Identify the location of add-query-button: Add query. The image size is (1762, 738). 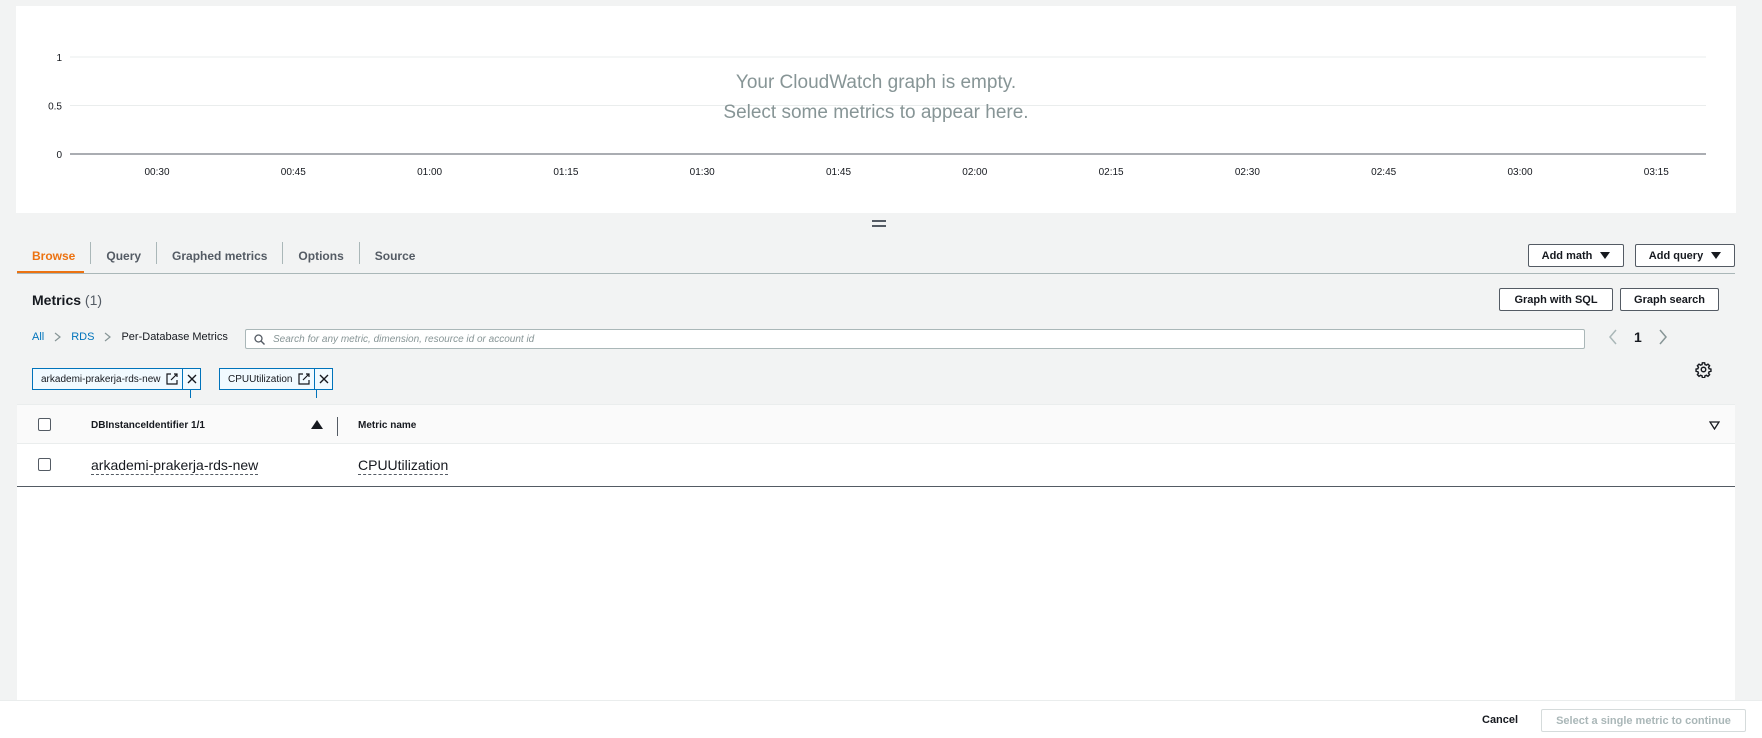
(1685, 255).